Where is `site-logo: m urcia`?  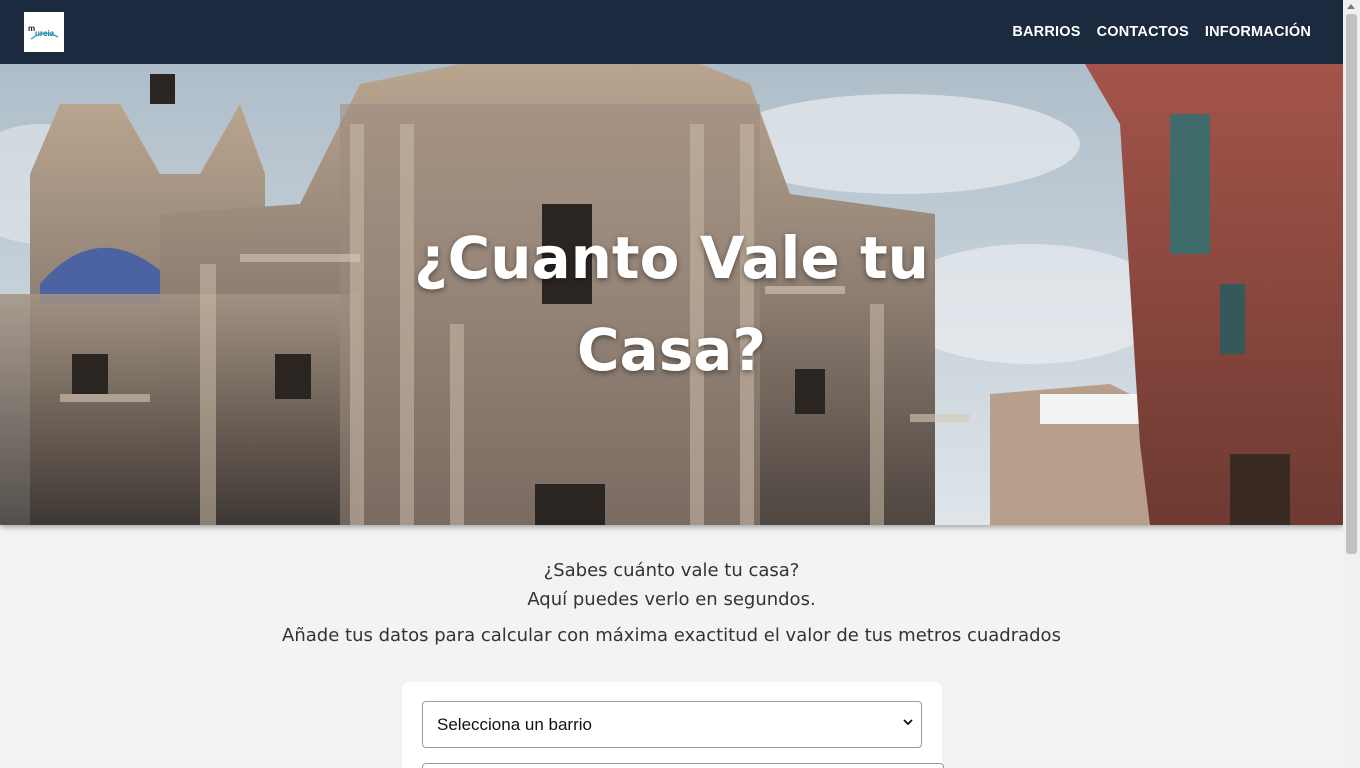
site-logo: m urcia is located at coordinates (44, 32).